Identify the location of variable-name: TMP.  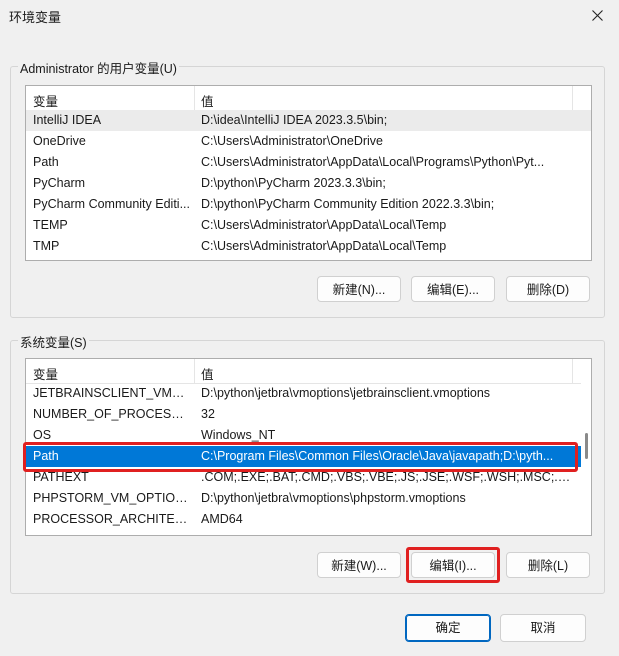
(46, 246).